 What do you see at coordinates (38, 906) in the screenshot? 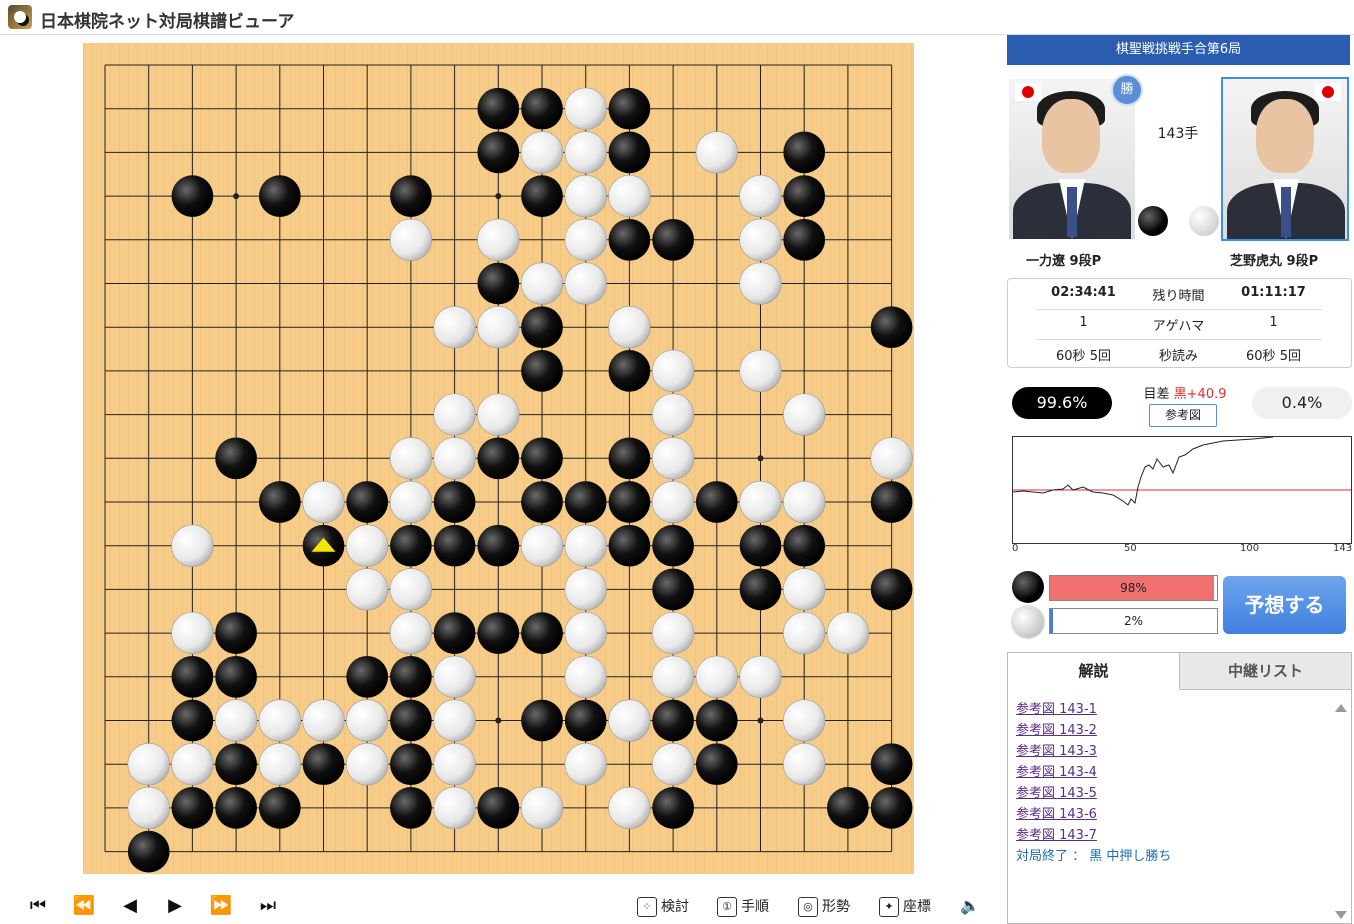
I see `first-move-icon: ⏮` at bounding box center [38, 906].